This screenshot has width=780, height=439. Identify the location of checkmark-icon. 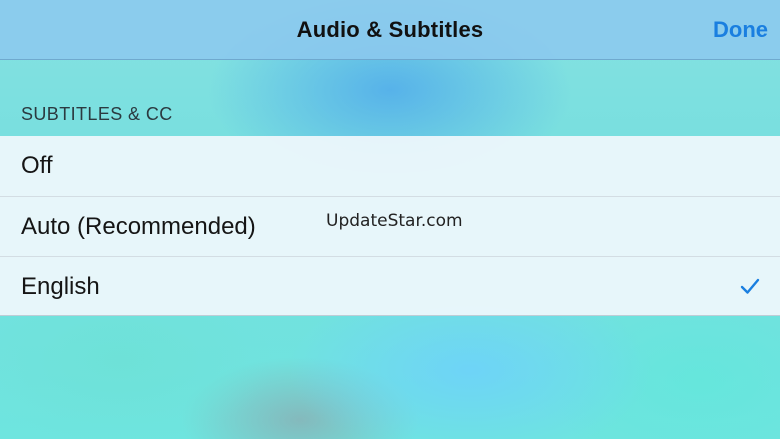
(750, 286).